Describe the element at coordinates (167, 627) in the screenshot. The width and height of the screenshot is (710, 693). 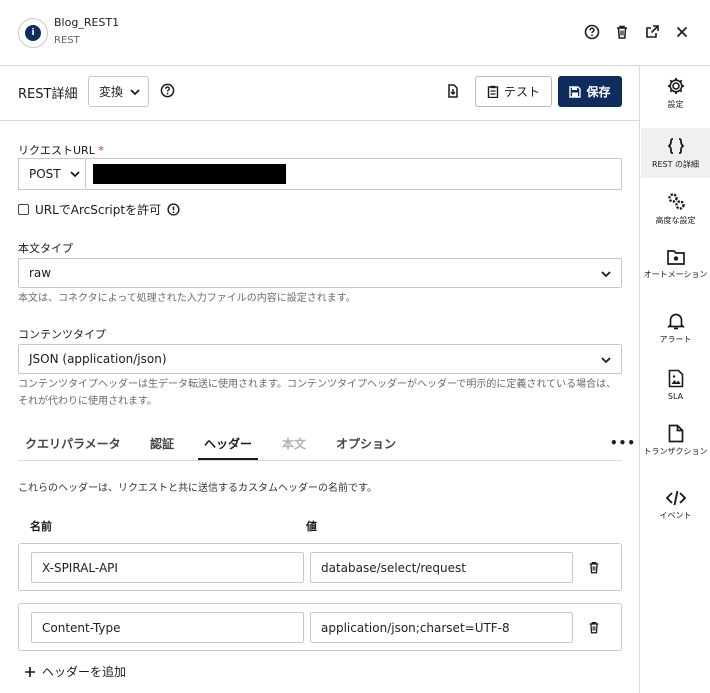
I see `header-name-input: Content-Type` at that location.